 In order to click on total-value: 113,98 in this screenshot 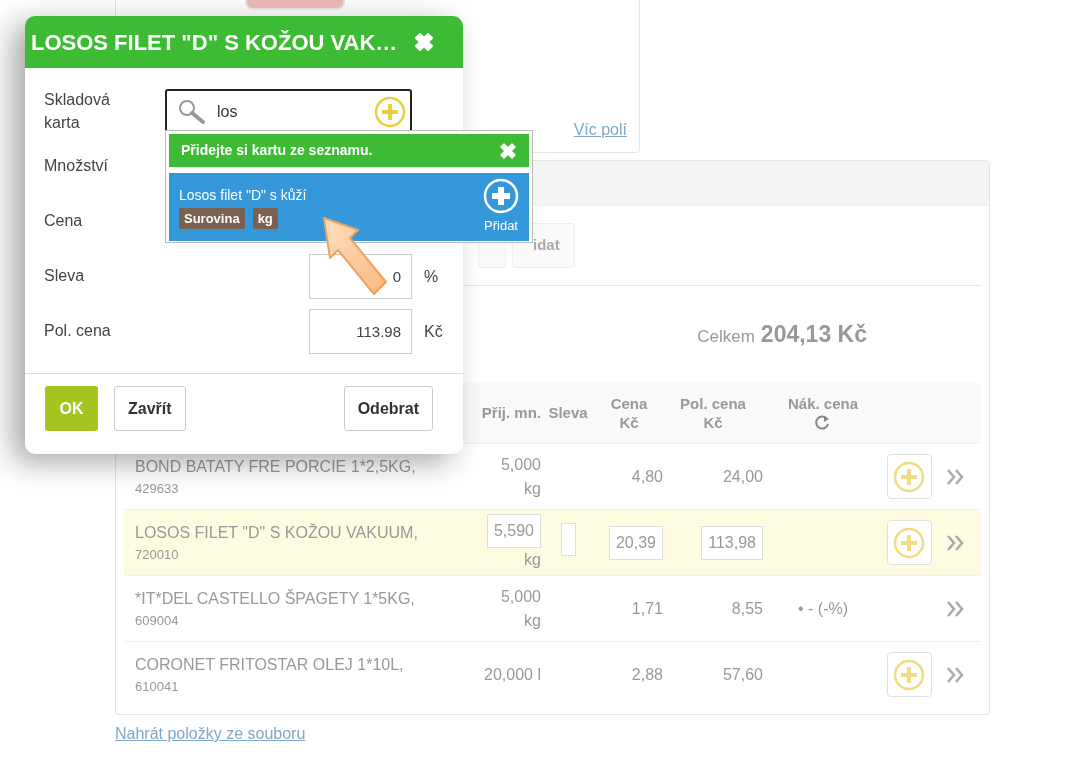, I will do `click(732, 542)`.